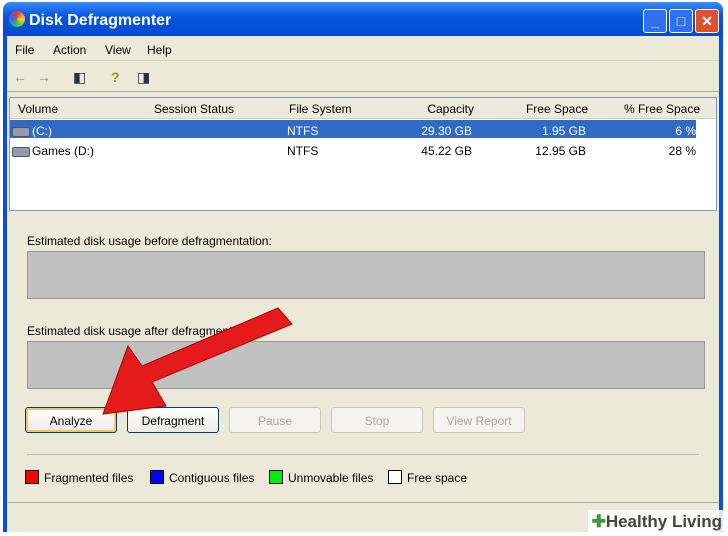 This screenshot has height=536, width=728. What do you see at coordinates (656, 522) in the screenshot?
I see `watermark-logo: ✚Healthy Living` at bounding box center [656, 522].